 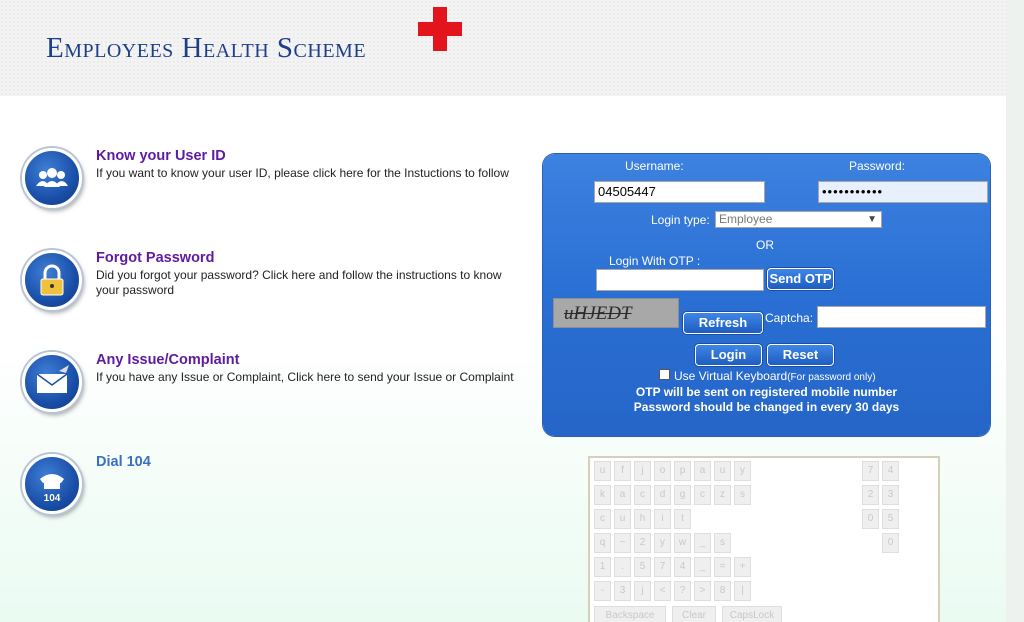 I want to click on virtual-key: ?, so click(x=682, y=591).